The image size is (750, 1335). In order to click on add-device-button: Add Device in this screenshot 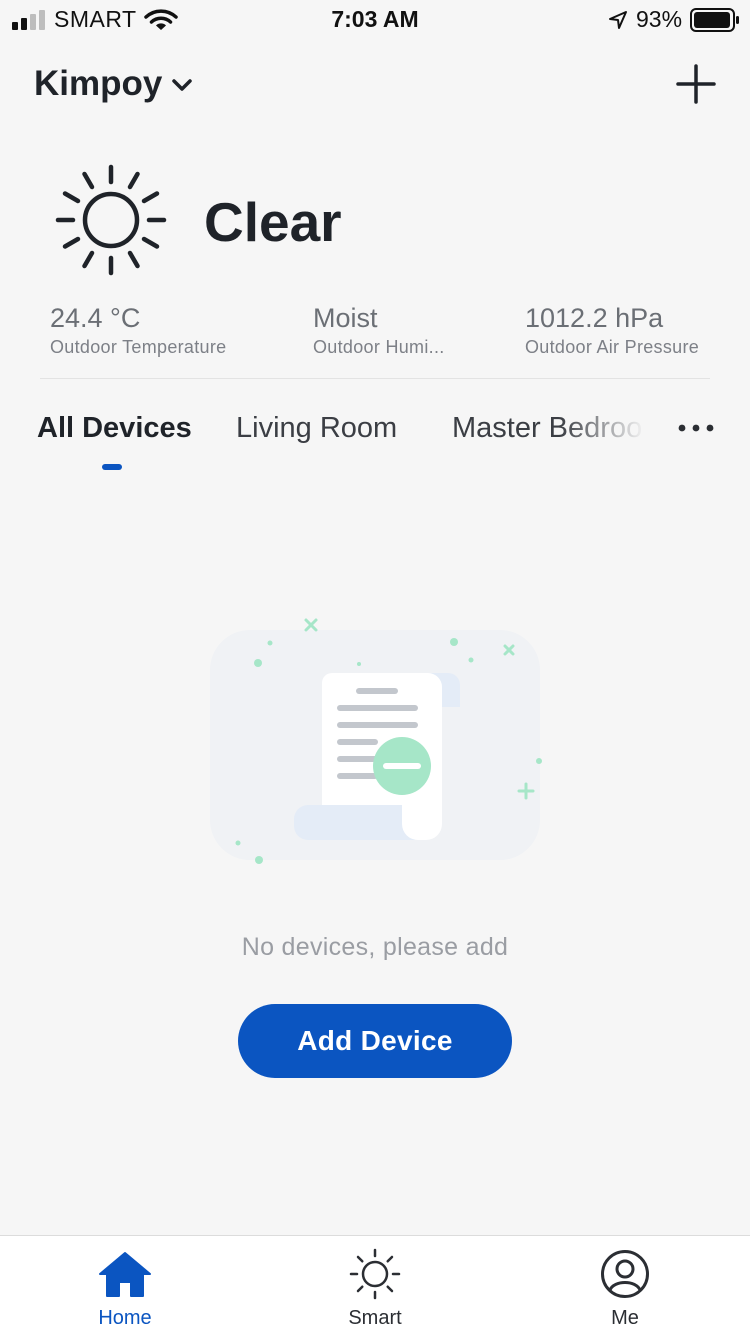, I will do `click(375, 1041)`.